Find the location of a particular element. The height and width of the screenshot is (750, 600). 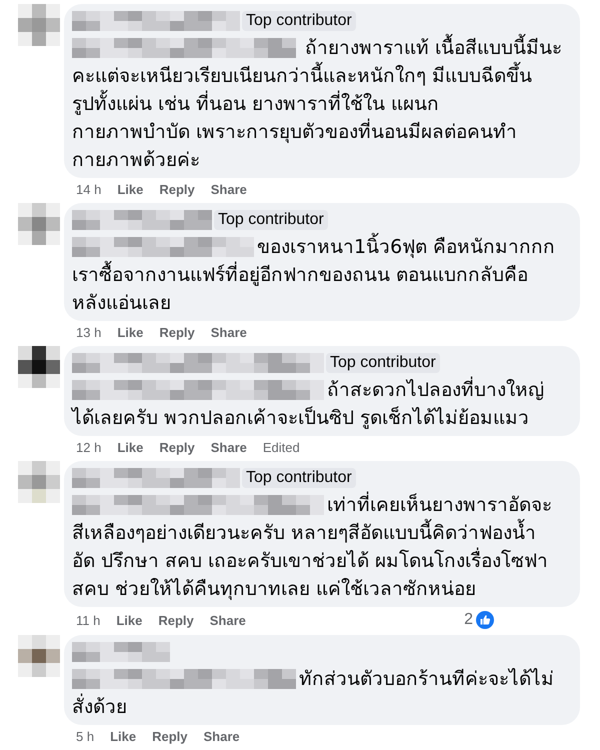

comment-time: 13 h is located at coordinates (89, 332).